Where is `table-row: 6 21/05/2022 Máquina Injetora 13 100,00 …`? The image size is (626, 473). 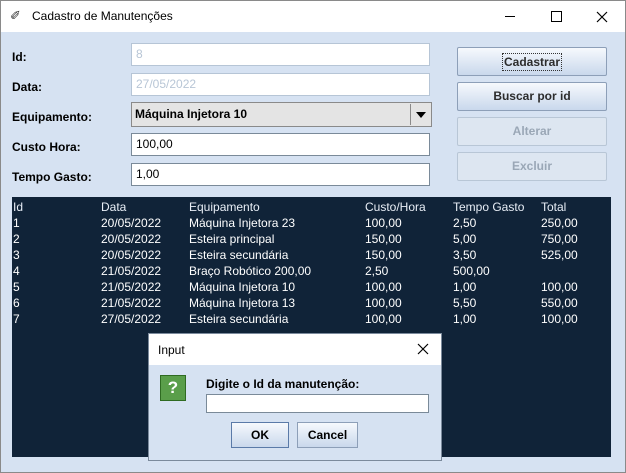
table-row: 6 21/05/2022 Máquina Injetora 13 100,00 … is located at coordinates (311, 303).